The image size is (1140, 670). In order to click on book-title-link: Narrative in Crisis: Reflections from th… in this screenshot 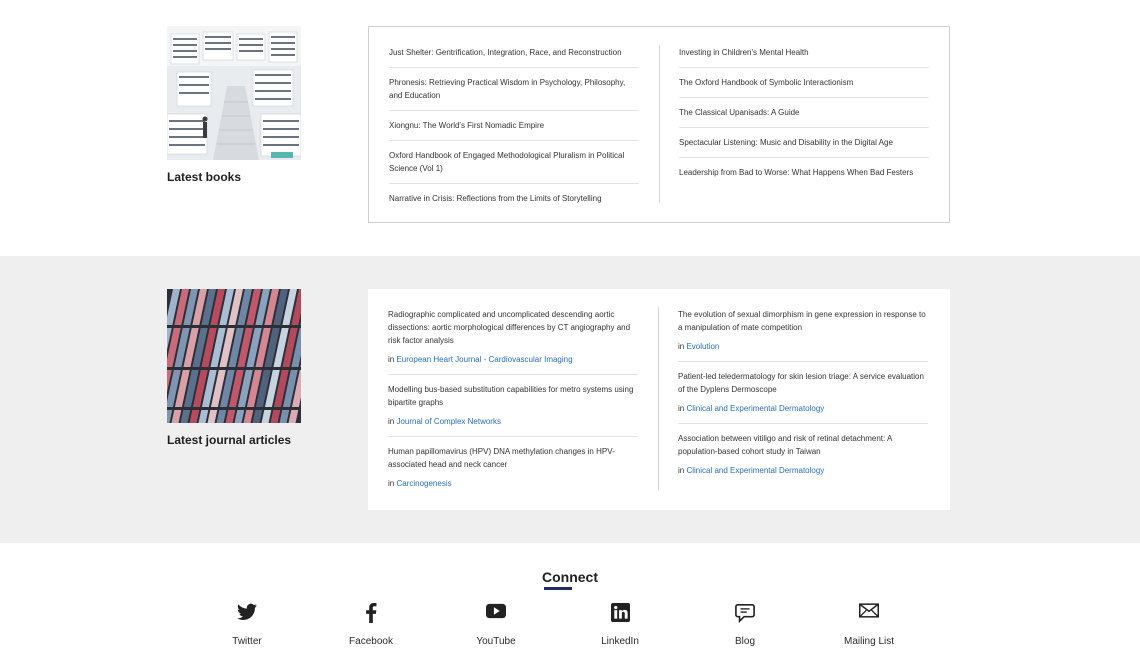, I will do `click(495, 198)`.